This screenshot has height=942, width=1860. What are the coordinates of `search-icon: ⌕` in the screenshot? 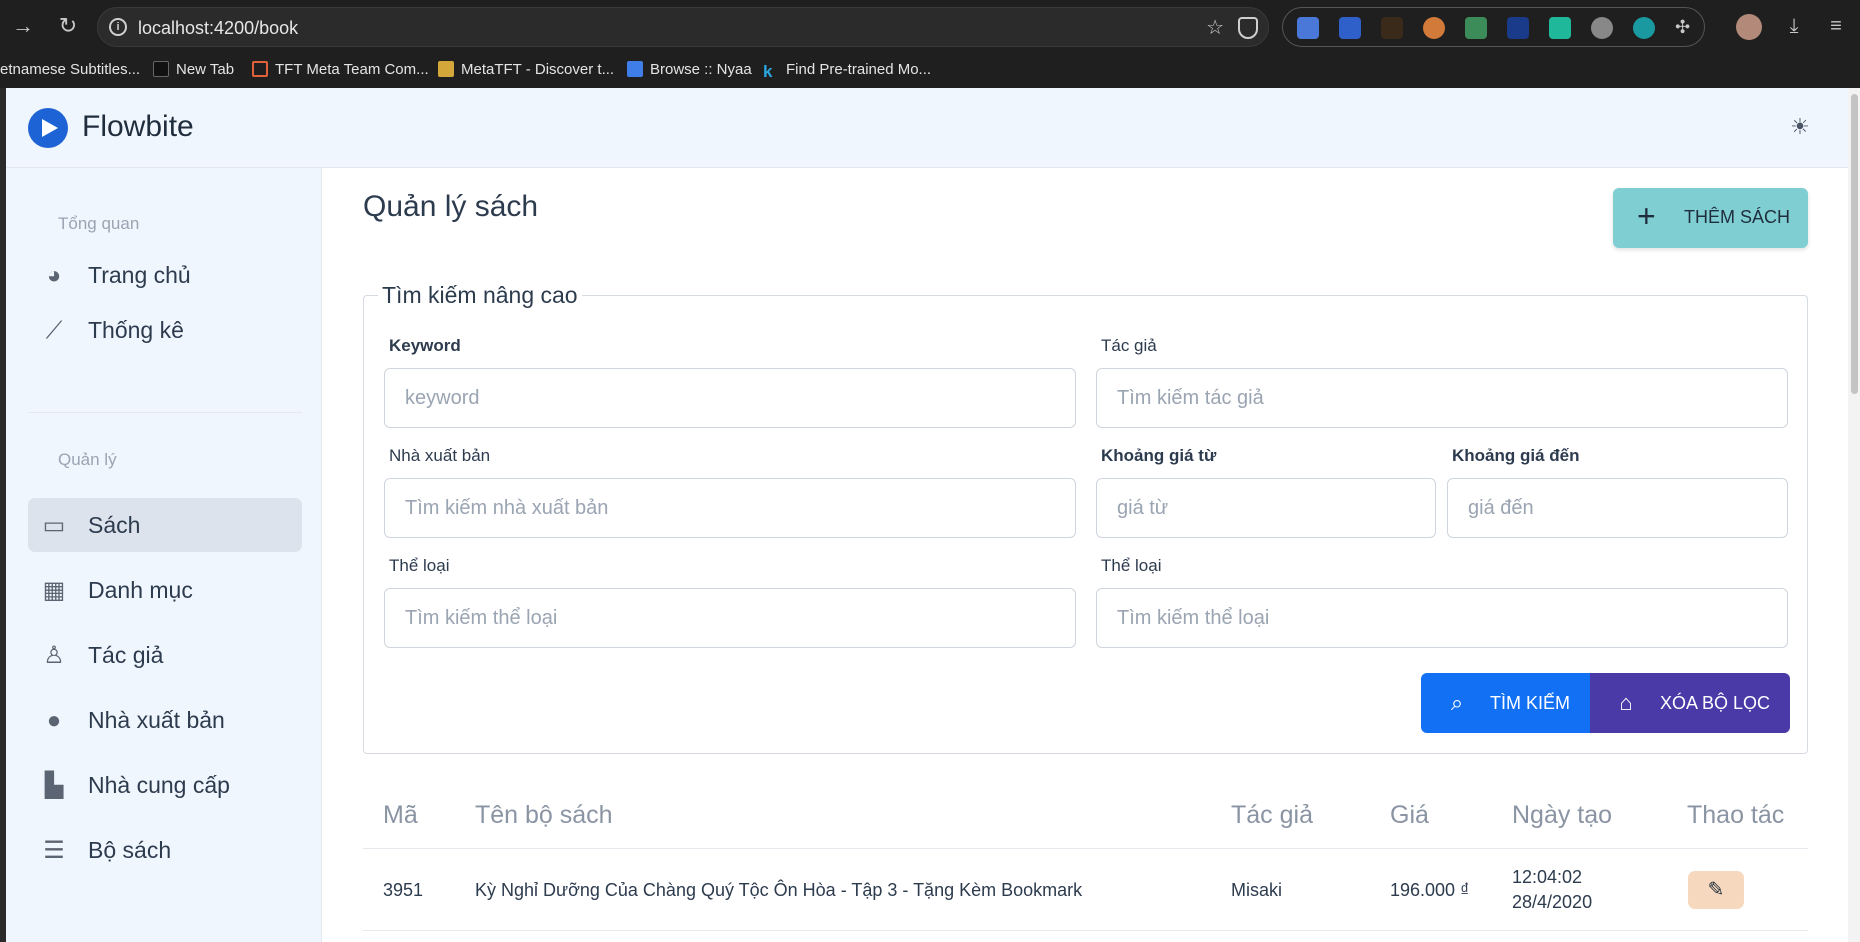 It's located at (1457, 702).